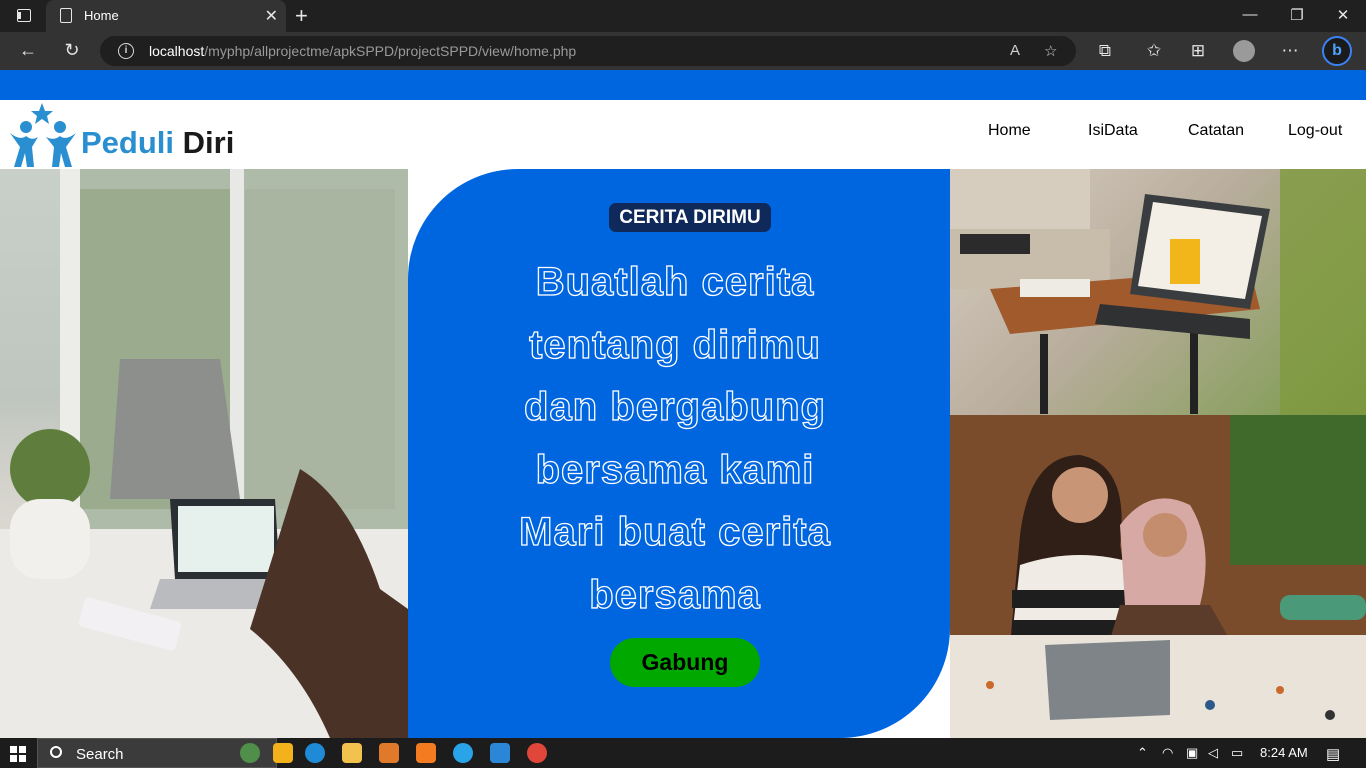  Describe the element at coordinates (1297, 15) in the screenshot. I see `restore-icon: ❐` at that location.